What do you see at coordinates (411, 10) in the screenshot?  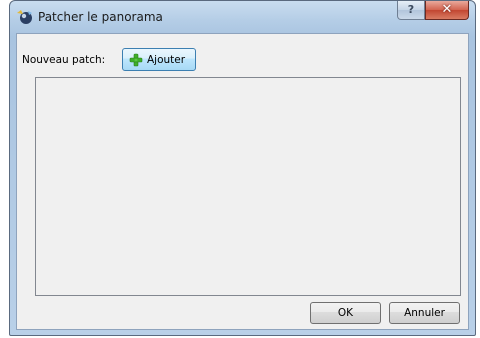 I see `help-button: ?` at bounding box center [411, 10].